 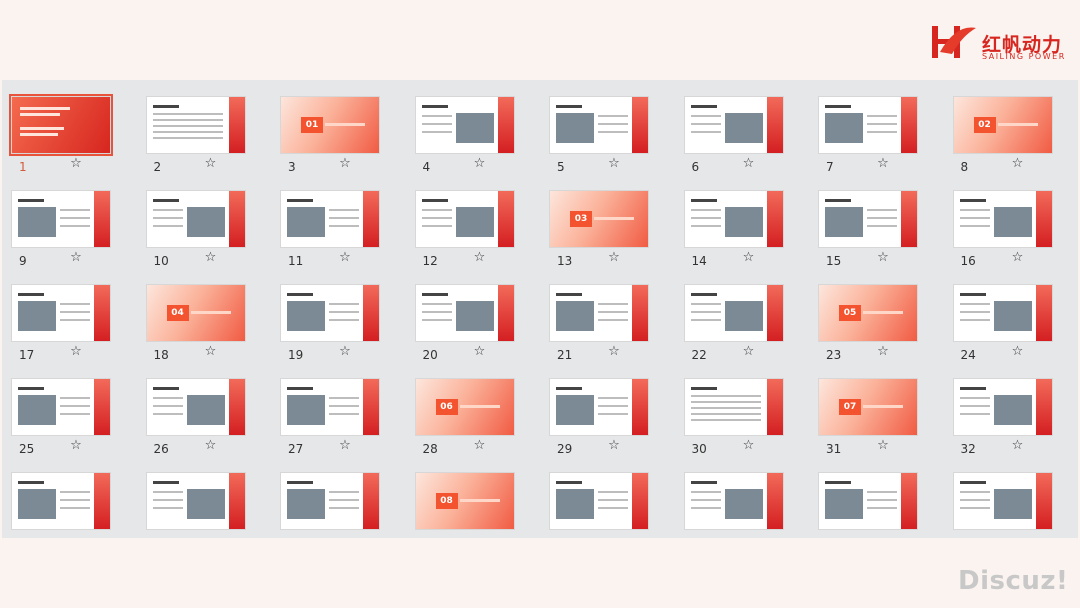 What do you see at coordinates (464, 501) in the screenshot?
I see `slide-thumbnail: 08` at bounding box center [464, 501].